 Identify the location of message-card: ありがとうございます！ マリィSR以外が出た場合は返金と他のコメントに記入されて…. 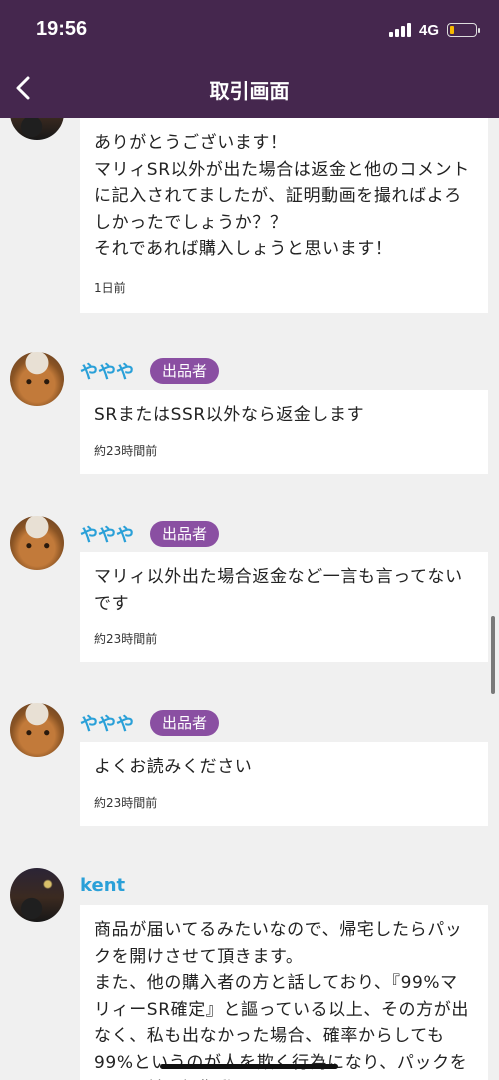
(284, 215).